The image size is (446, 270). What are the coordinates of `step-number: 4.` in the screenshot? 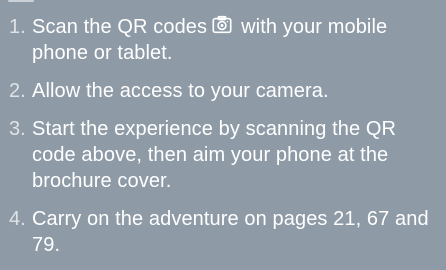 It's located at (17, 219).